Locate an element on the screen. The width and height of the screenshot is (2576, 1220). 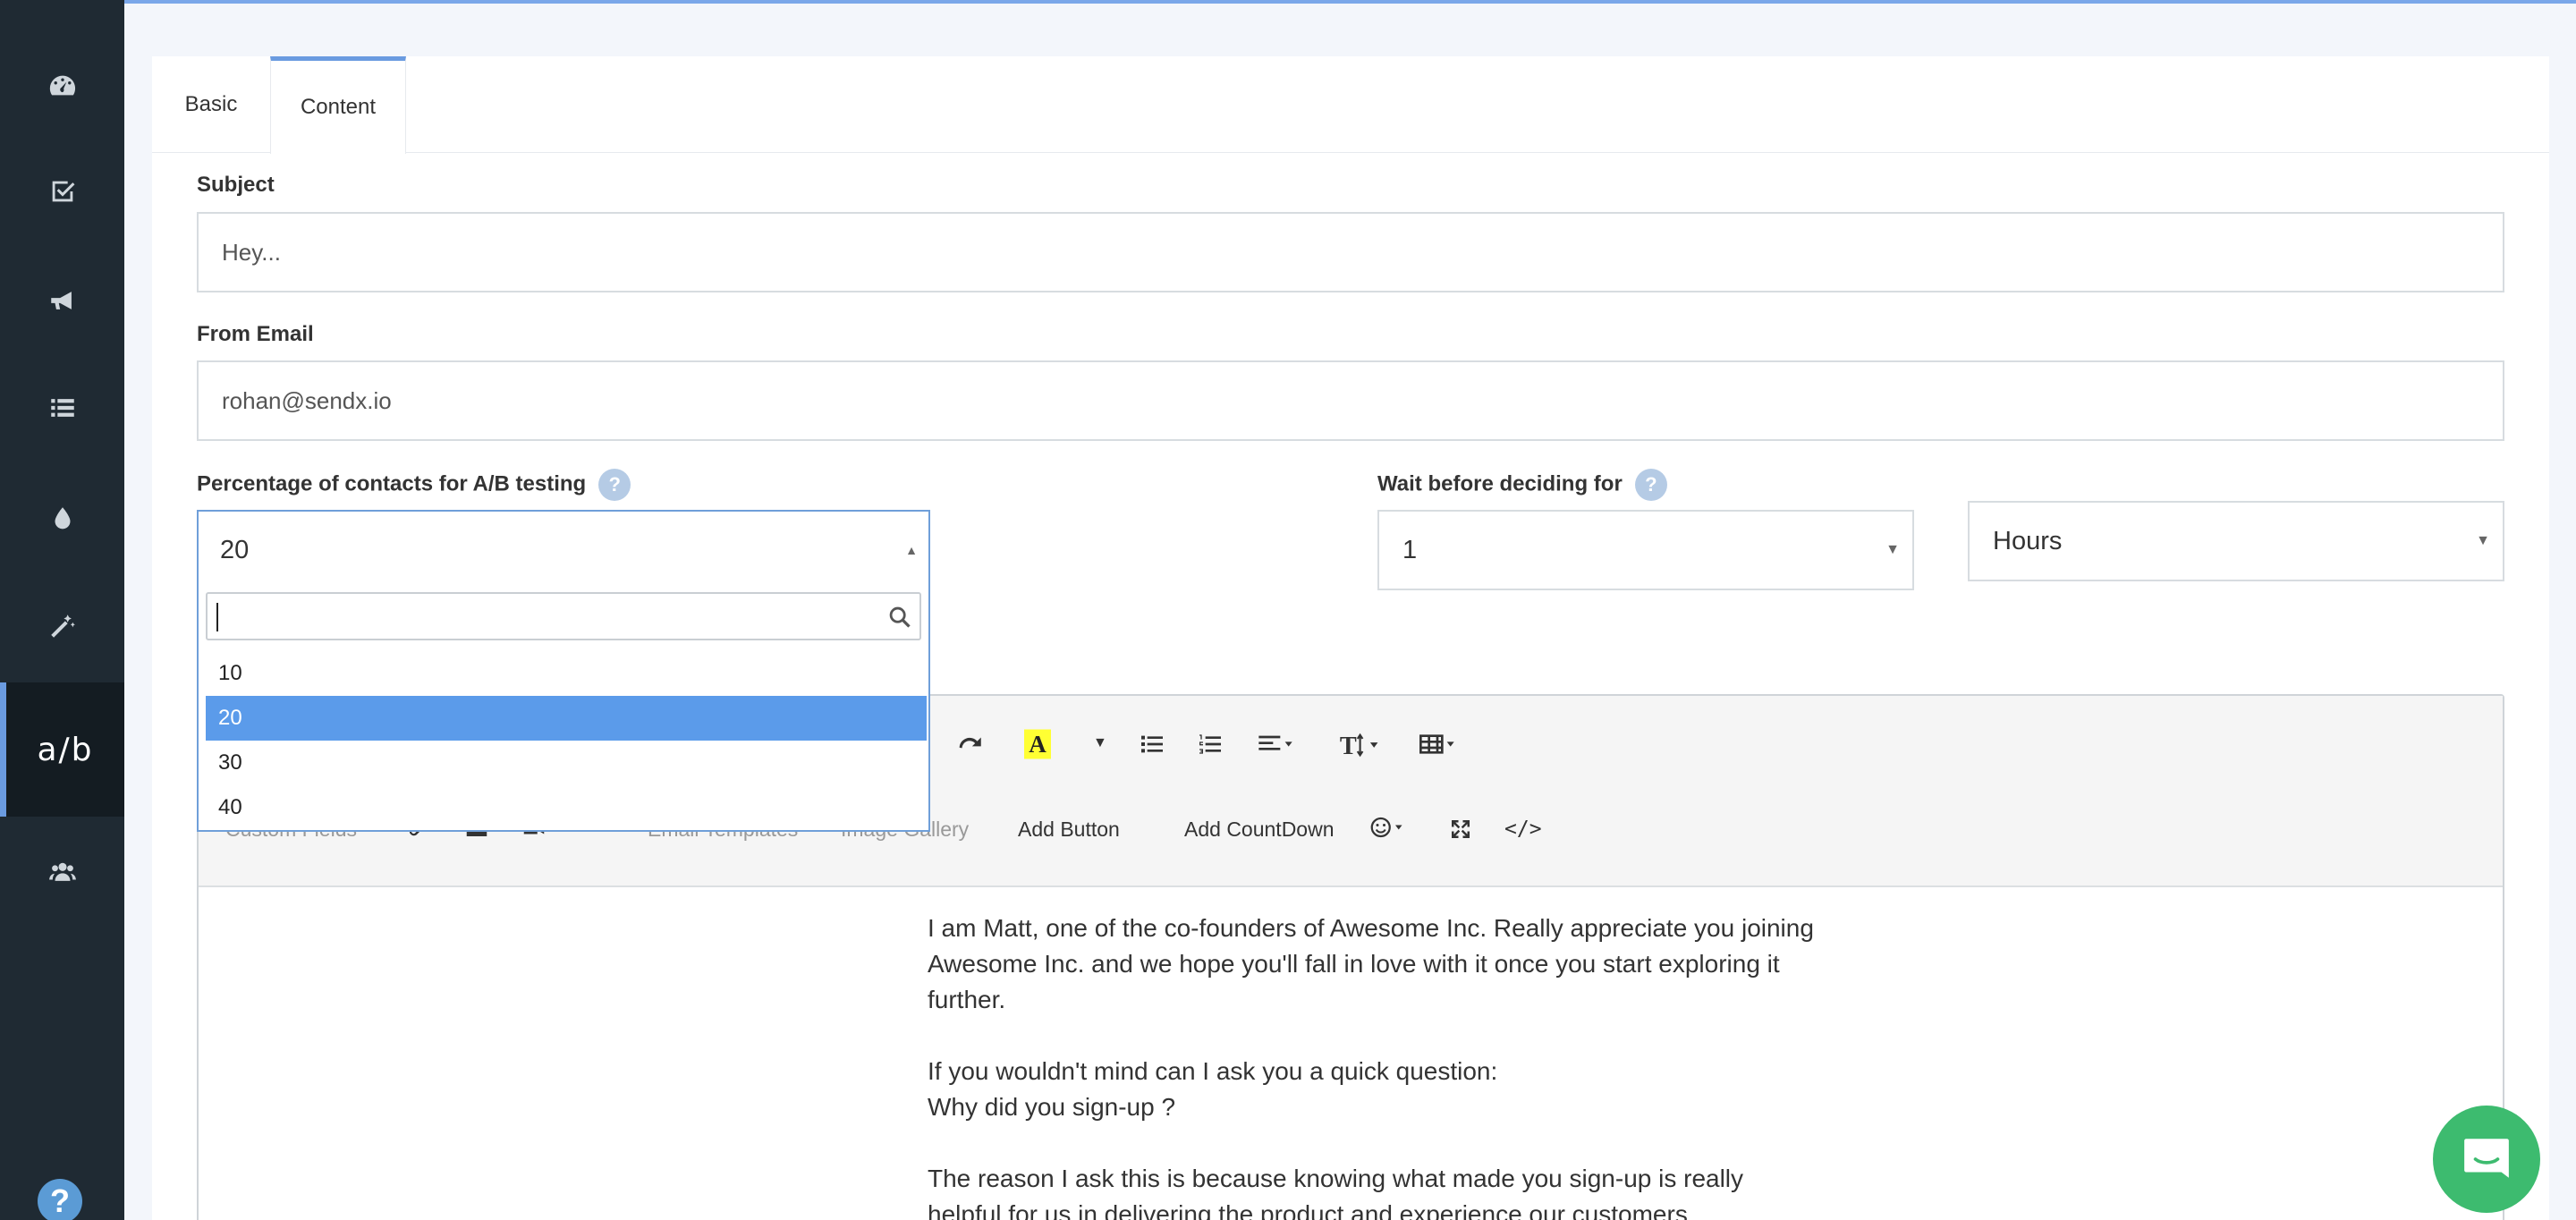
megaphone-icon is located at coordinates (61, 301).